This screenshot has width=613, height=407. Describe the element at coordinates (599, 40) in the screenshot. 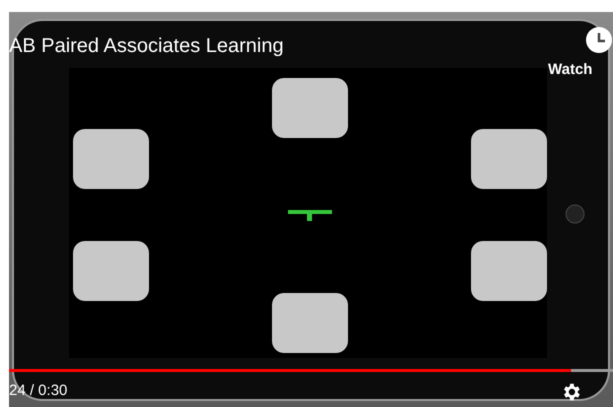

I see `clock-icon` at that location.